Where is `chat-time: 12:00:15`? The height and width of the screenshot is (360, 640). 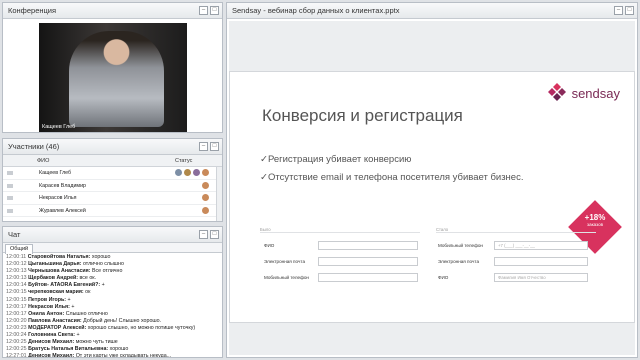 chat-time: 12:00:15 is located at coordinates (16, 299).